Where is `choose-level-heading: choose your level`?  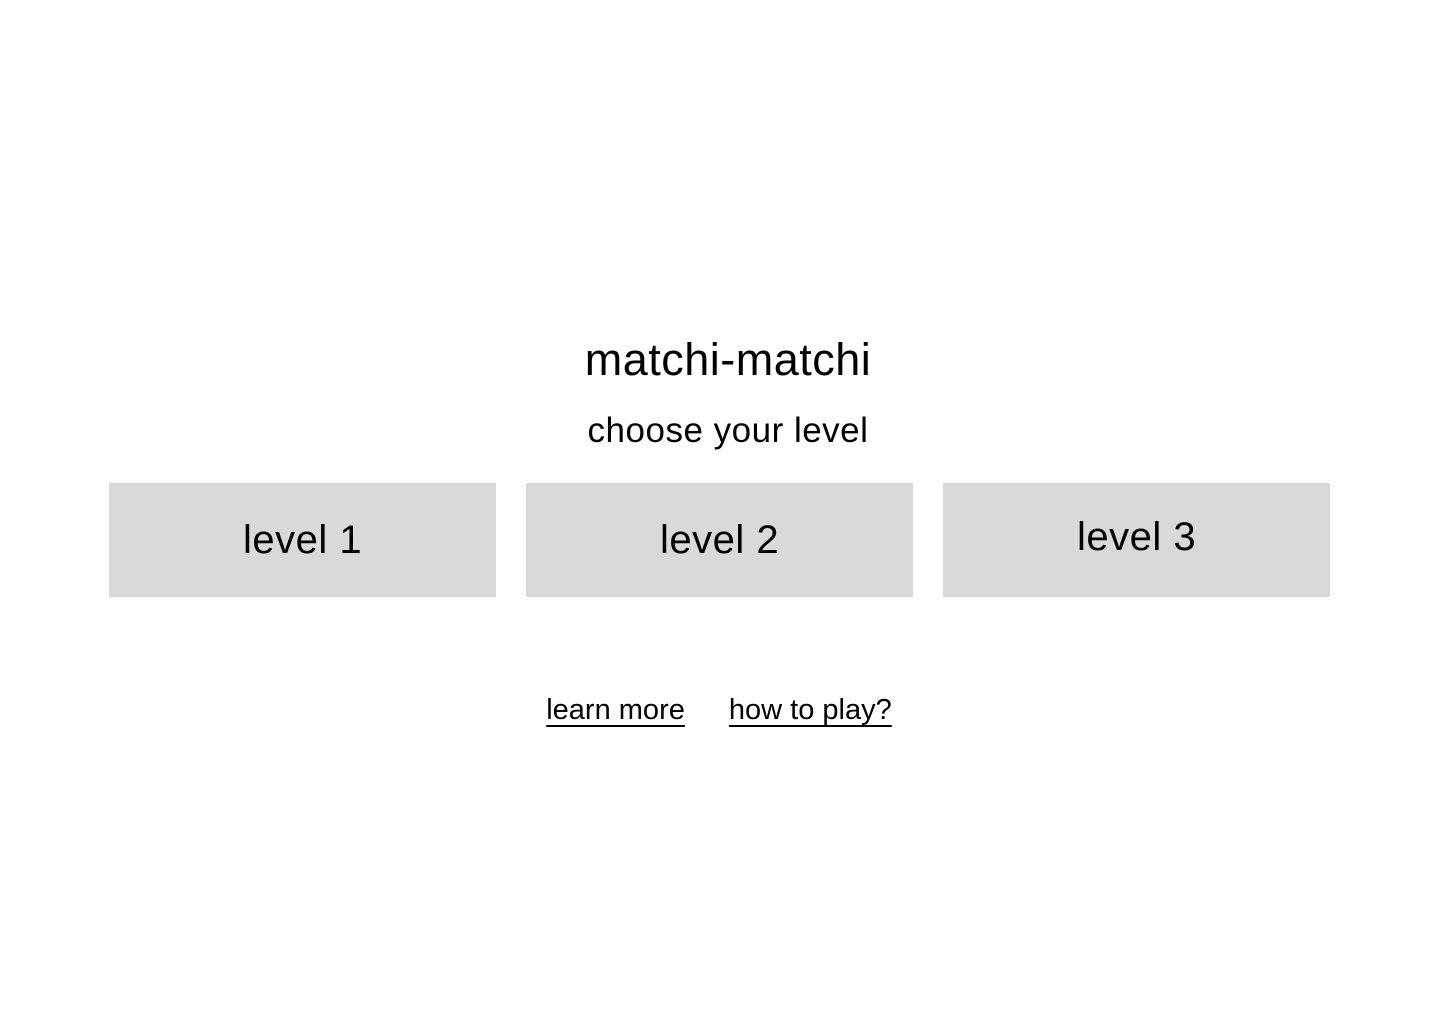 choose-level-heading: choose your level is located at coordinates (728, 430).